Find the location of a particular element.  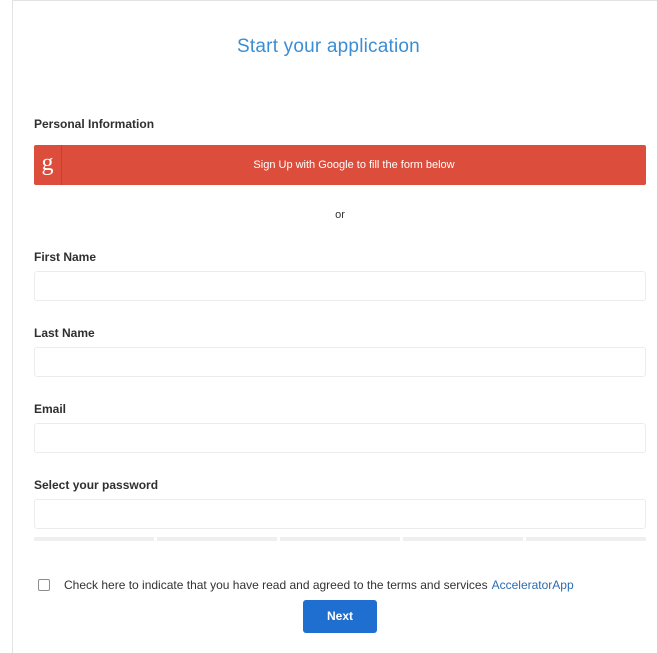

email-label: Email is located at coordinates (50, 409).